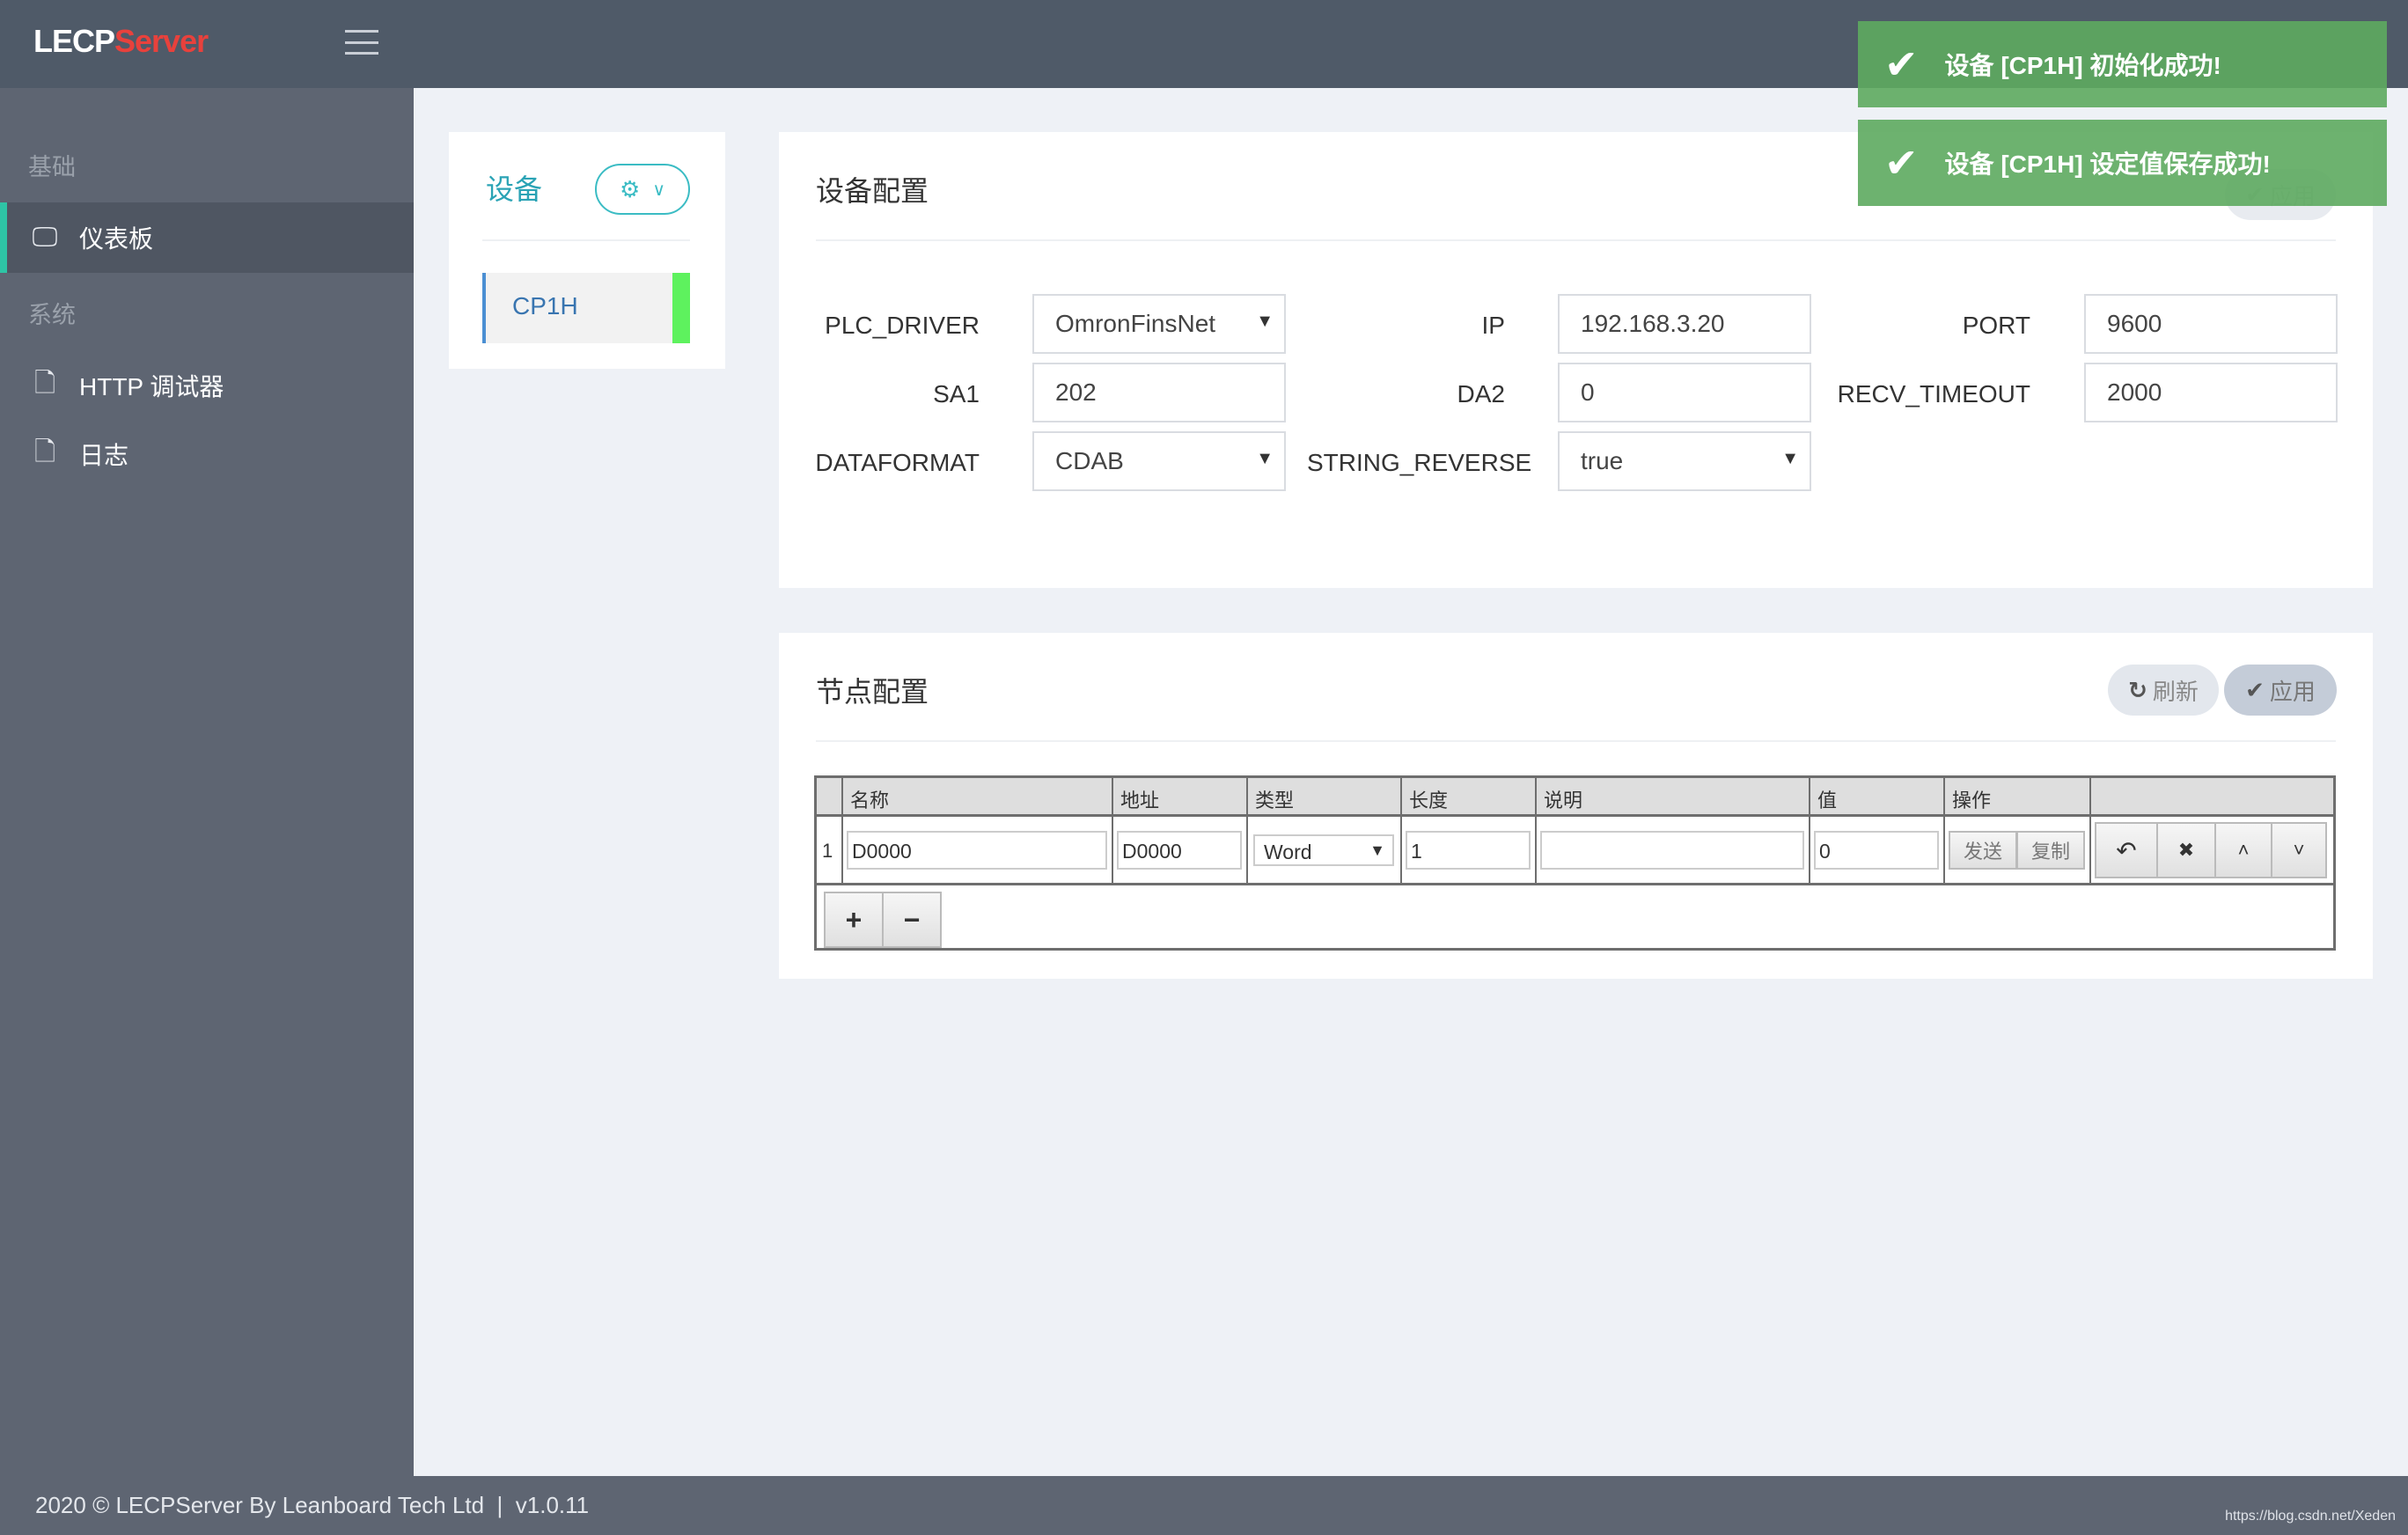 The image size is (2408, 1535). What do you see at coordinates (2018, 797) in the screenshot?
I see `table-header: 操作` at bounding box center [2018, 797].